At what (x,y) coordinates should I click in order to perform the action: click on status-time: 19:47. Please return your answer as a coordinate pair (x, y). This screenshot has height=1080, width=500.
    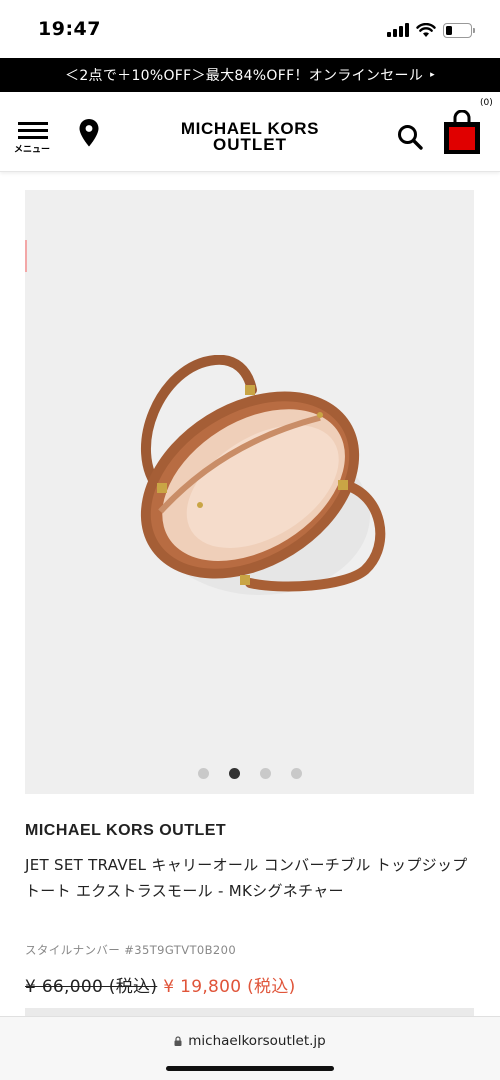
    Looking at the image, I should click on (69, 29).